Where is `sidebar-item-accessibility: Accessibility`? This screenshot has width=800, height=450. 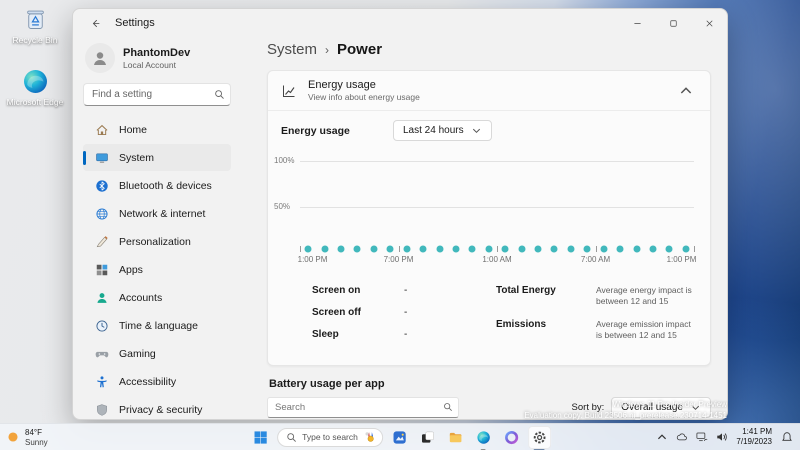
sidebar-item-accessibility: Accessibility is located at coordinates (157, 381).